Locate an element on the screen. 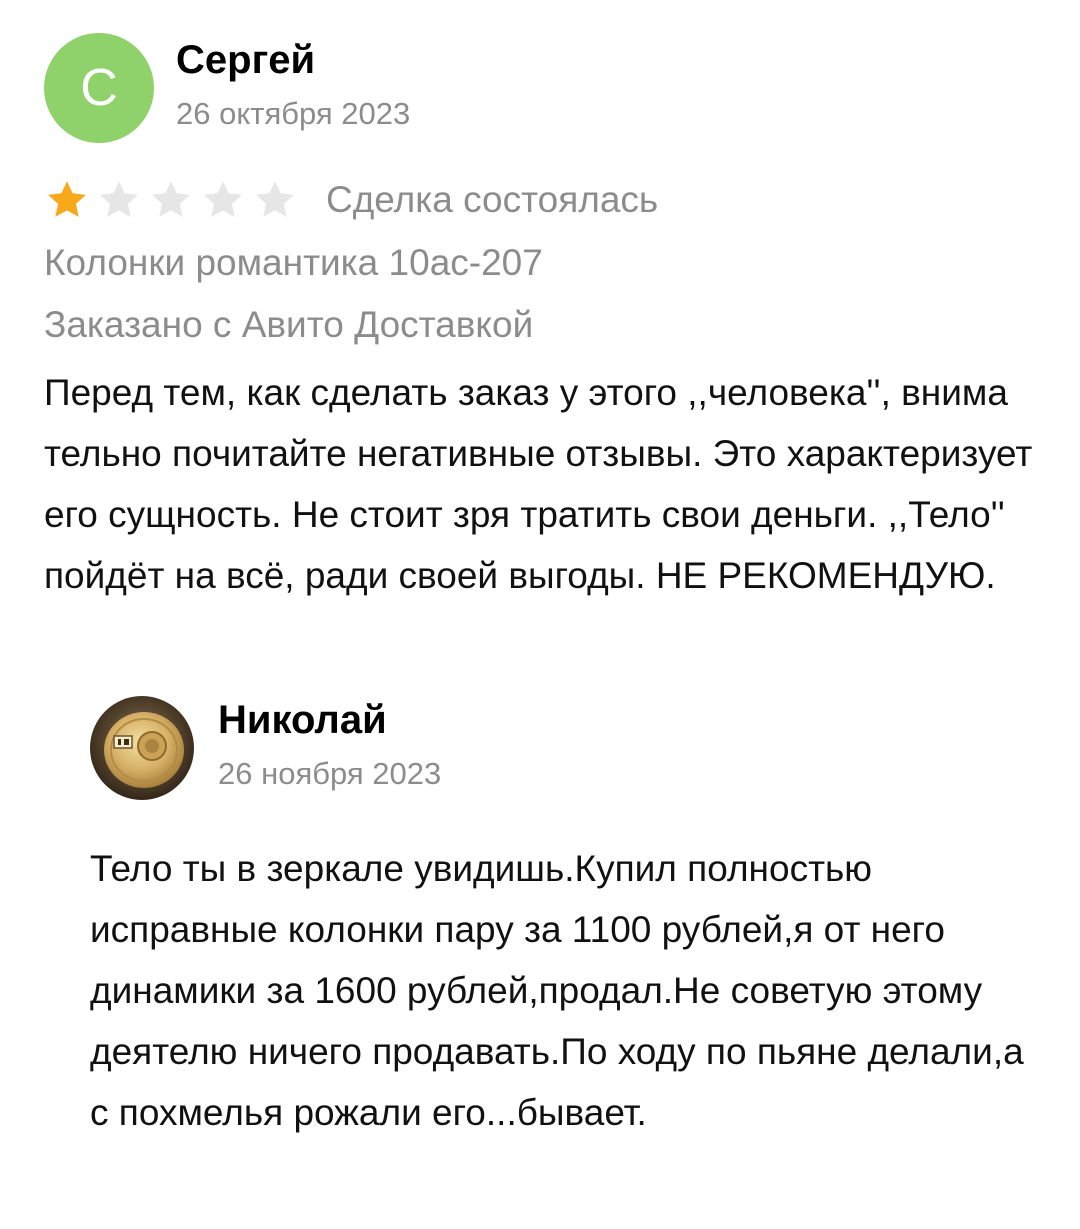 This screenshot has width=1080, height=1229. reply-author-meta: Николай 26 ноября 2023 is located at coordinates (330, 746).